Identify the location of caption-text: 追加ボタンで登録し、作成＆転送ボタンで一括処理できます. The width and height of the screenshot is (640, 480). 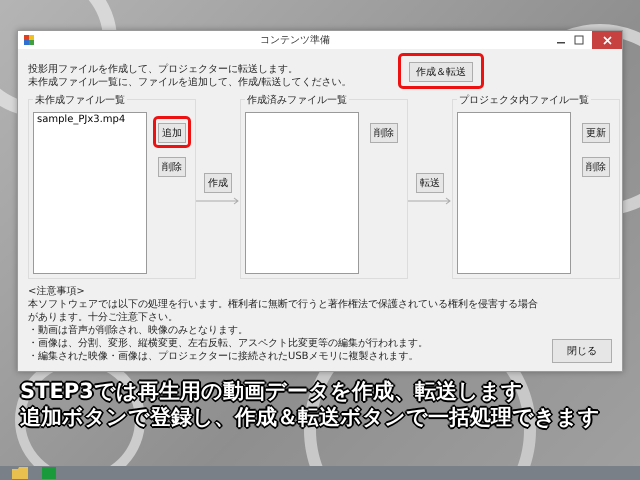
(310, 417).